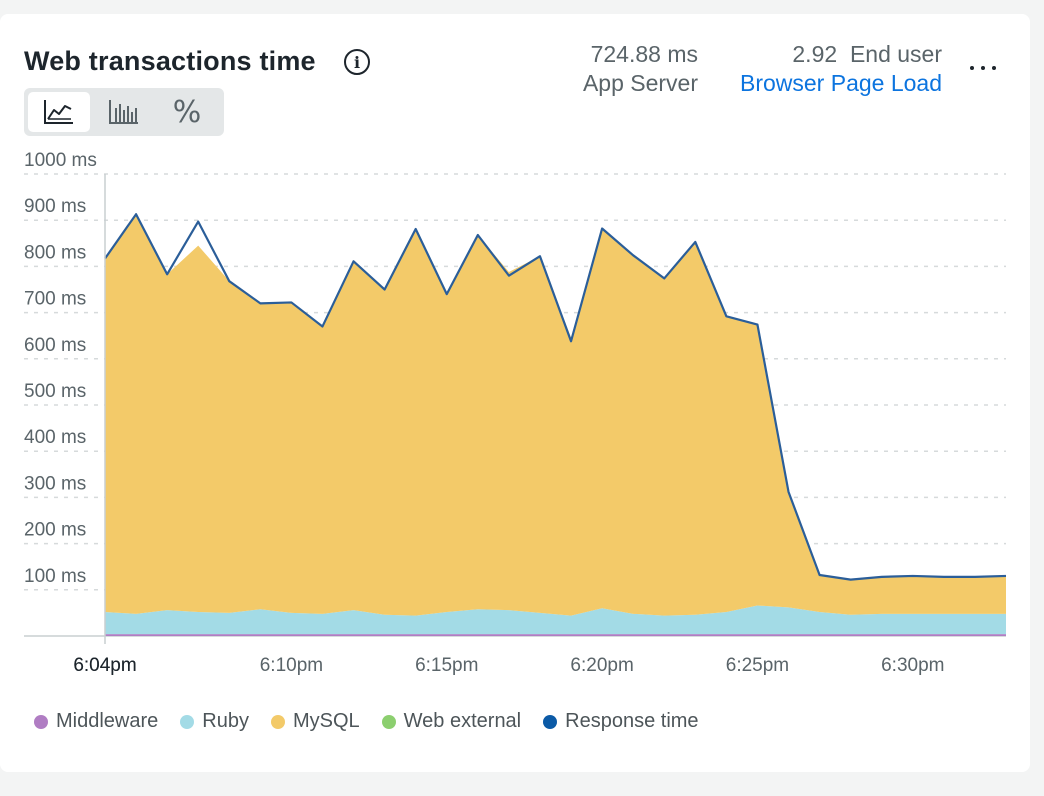  Describe the element at coordinates (757, 665) in the screenshot. I see `x-tick-label: 6:25pm` at that location.